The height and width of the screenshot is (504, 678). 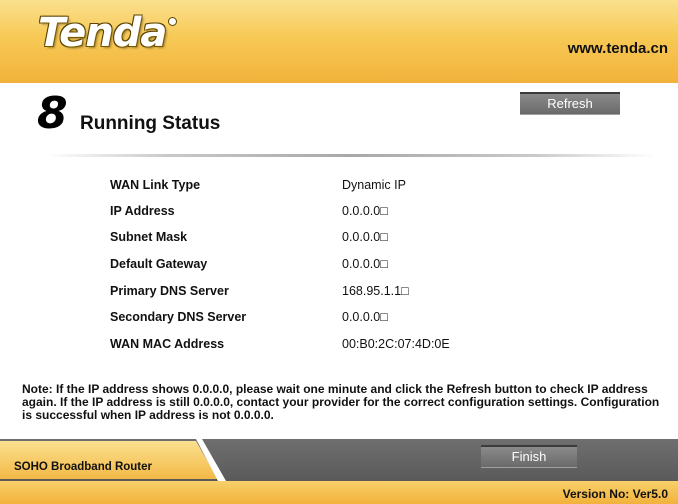 I want to click on finish-button: Finish, so click(x=529, y=456).